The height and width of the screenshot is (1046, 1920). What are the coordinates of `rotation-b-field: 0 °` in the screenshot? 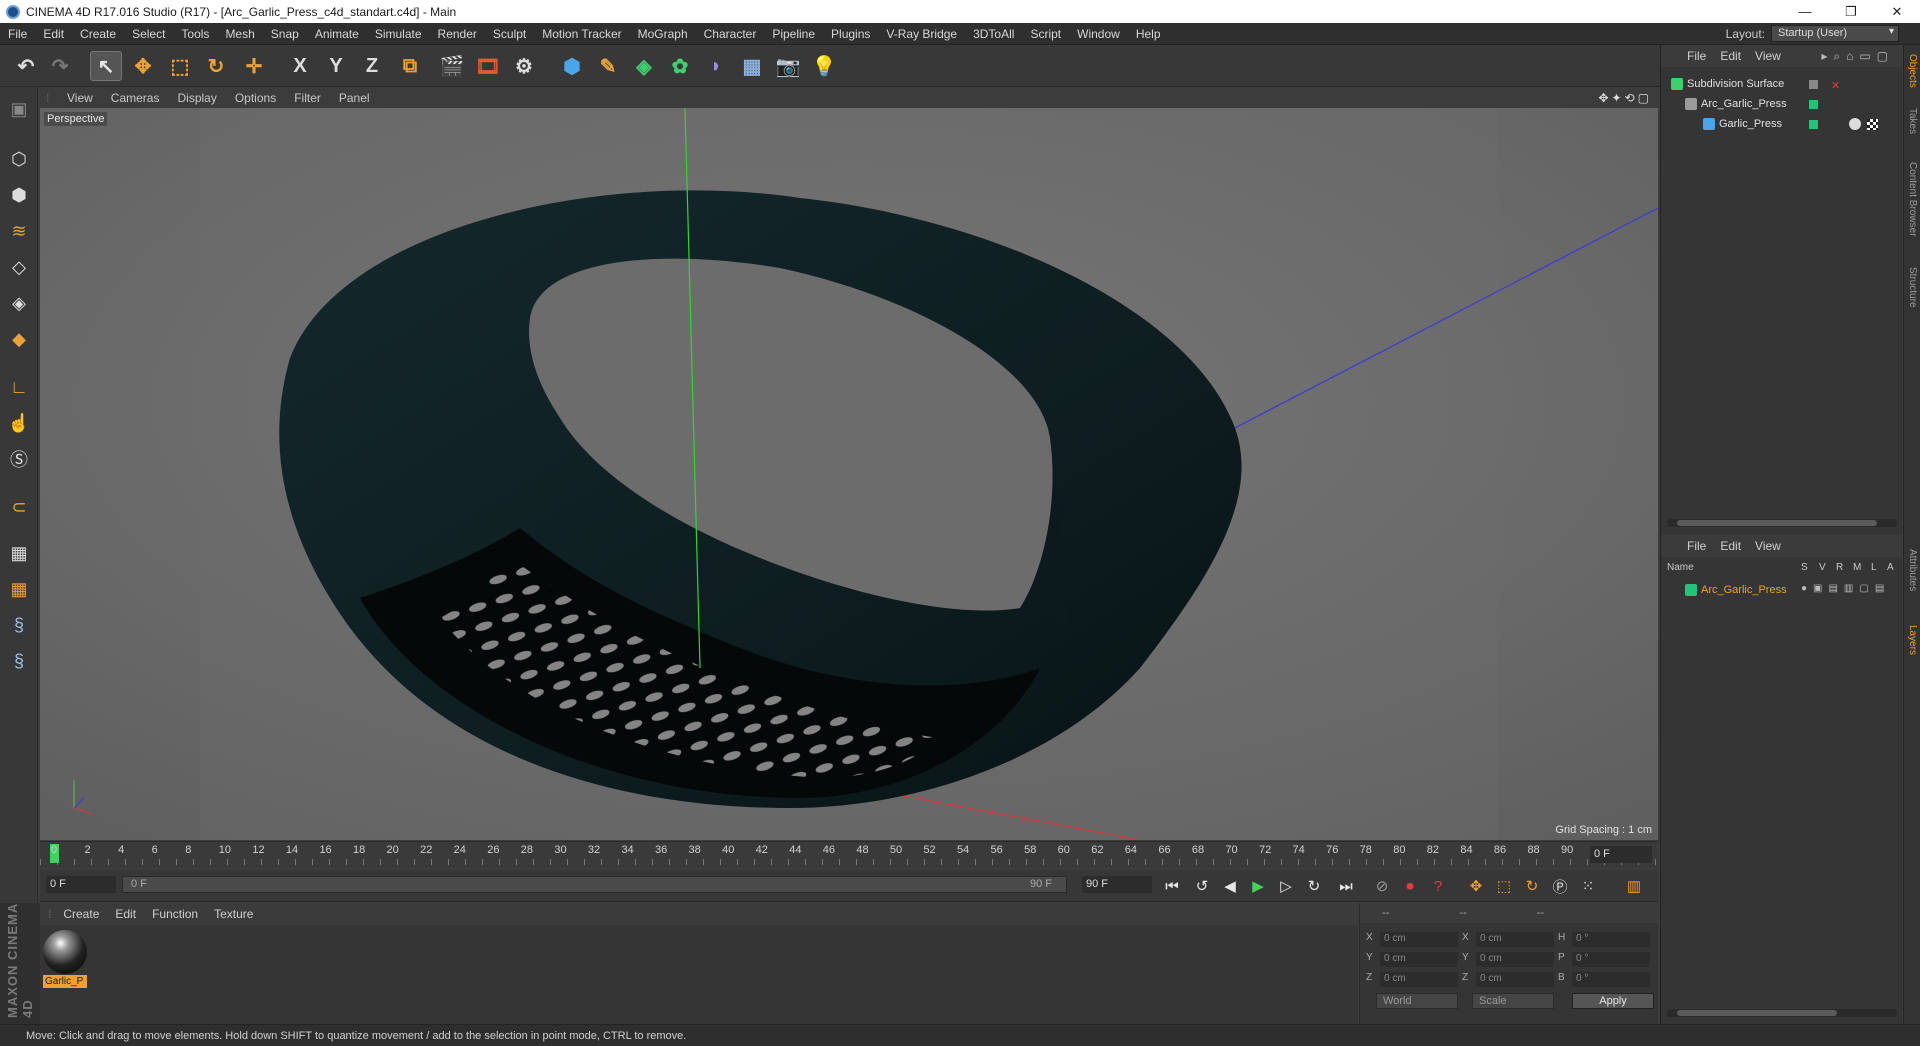 It's located at (1611, 979).